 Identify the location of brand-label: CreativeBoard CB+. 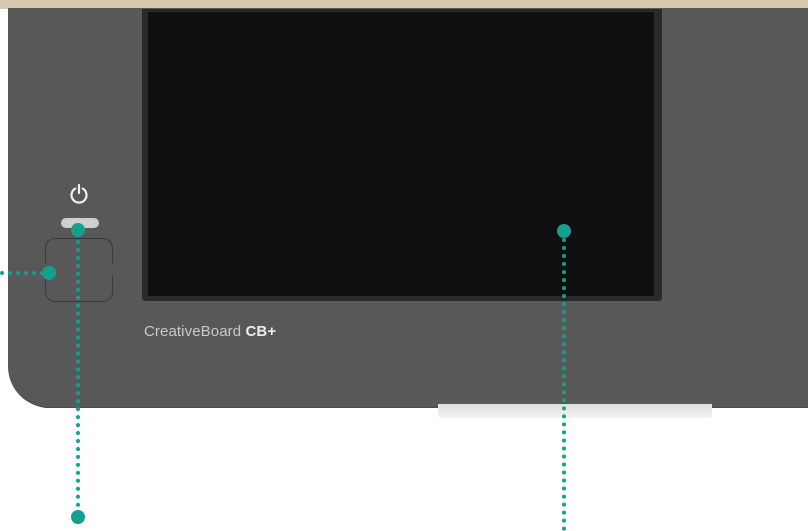
(210, 331).